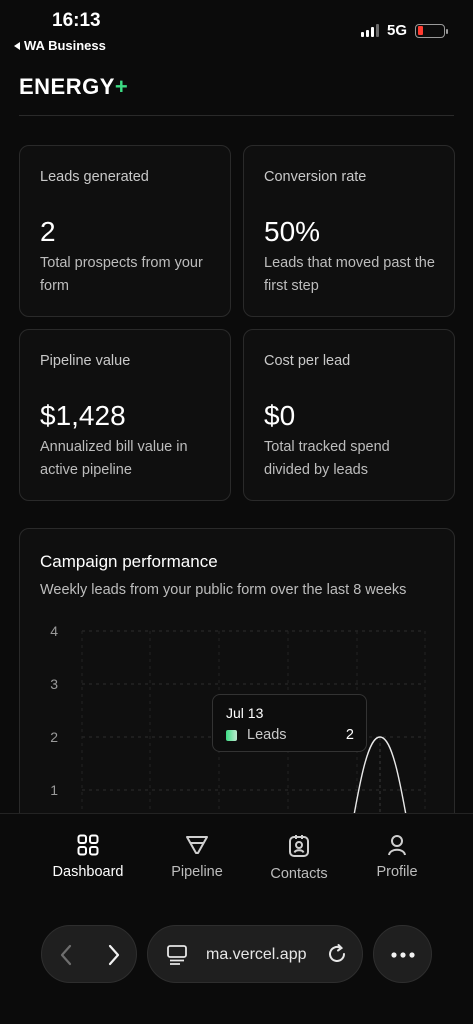  Describe the element at coordinates (337, 954) in the screenshot. I see `reload-icon` at that location.